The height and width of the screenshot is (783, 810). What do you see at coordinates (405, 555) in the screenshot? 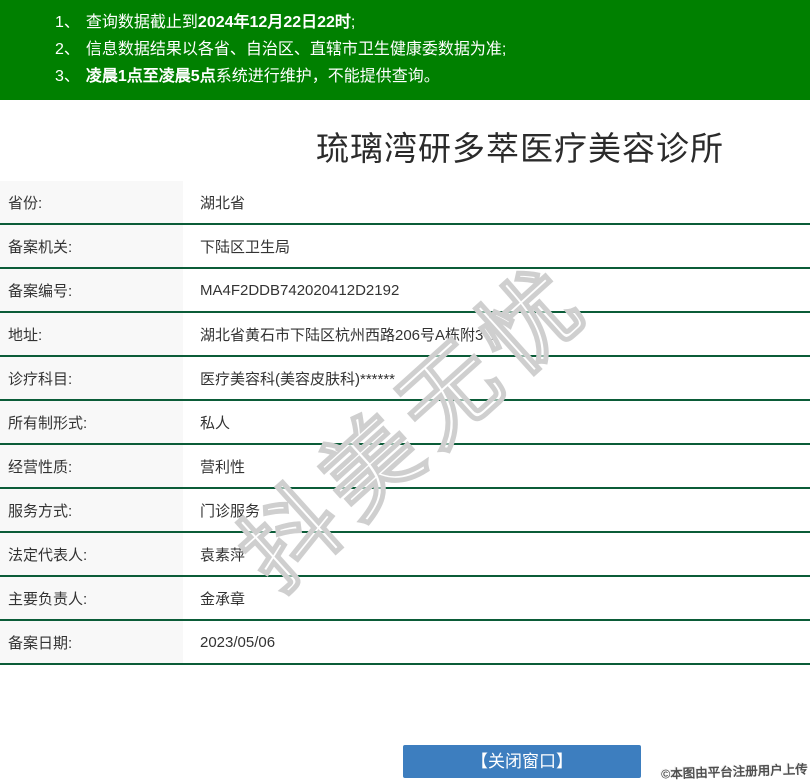
I see `table-row: 法定代表人: 袁素萍` at bounding box center [405, 555].